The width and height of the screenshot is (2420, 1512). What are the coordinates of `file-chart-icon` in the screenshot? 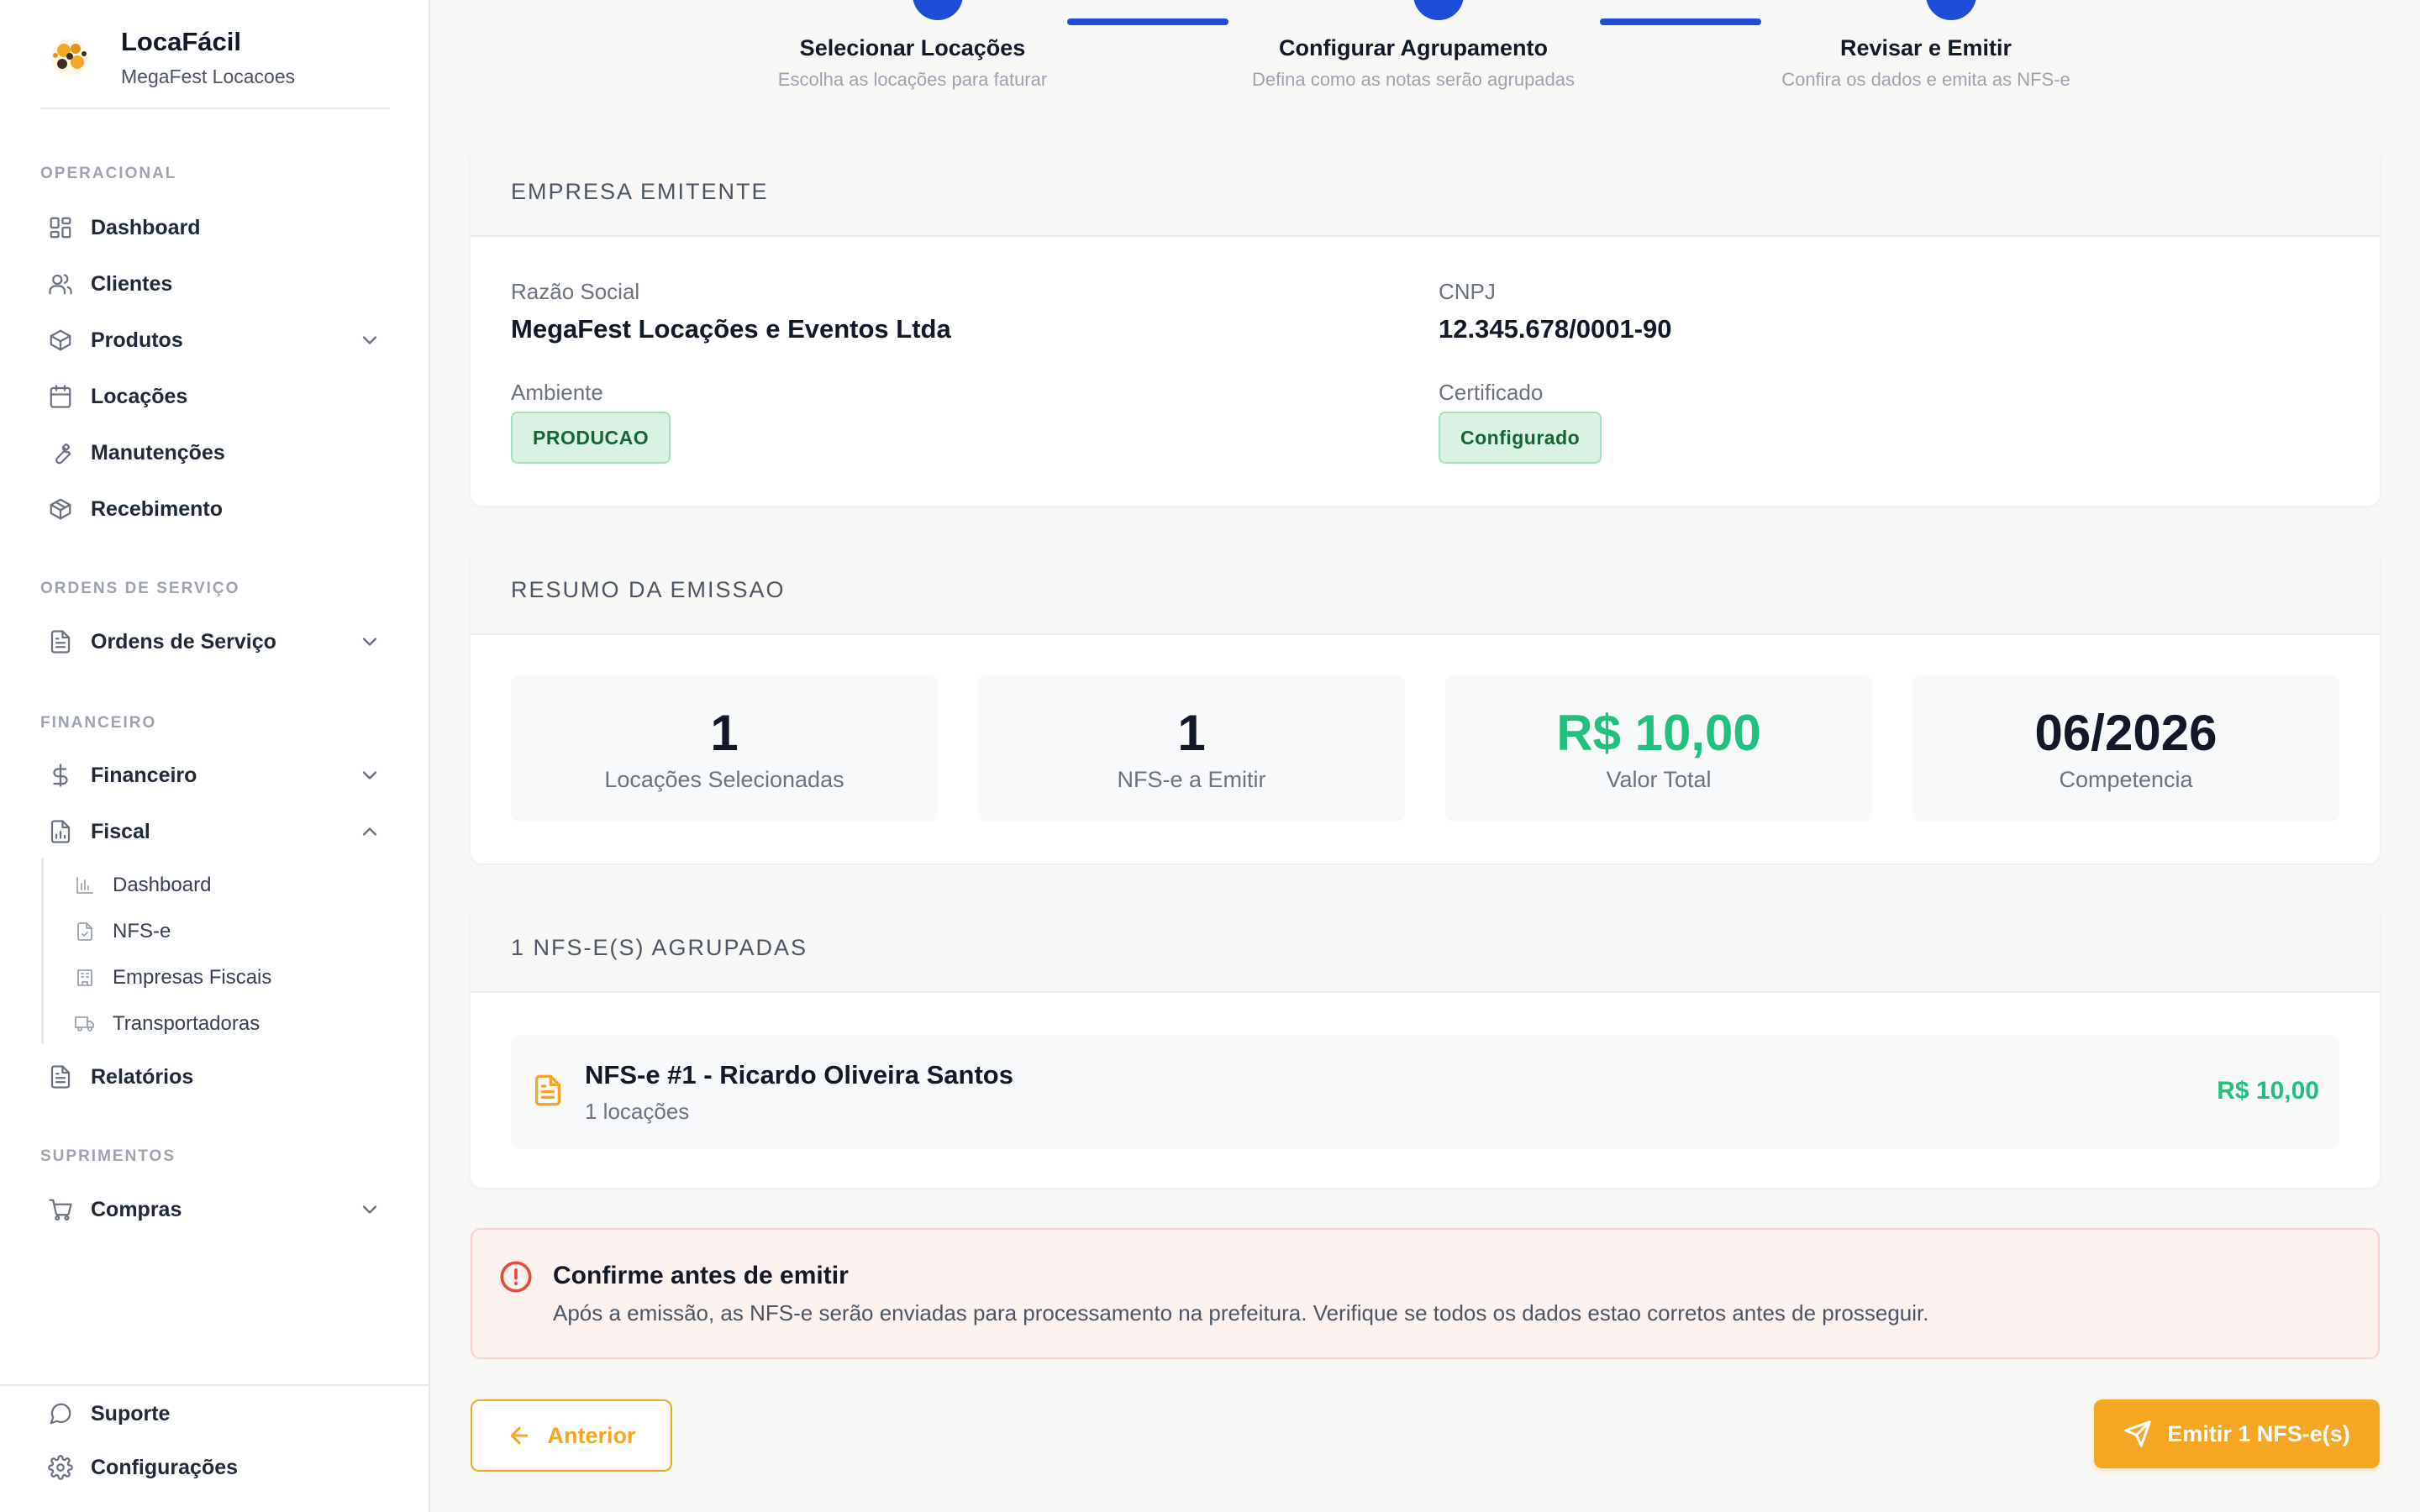 It's located at (60, 831).